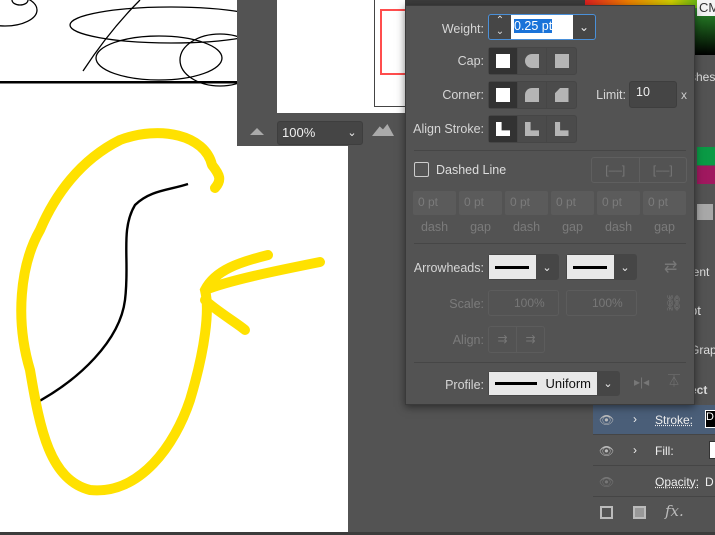 Image resolution: width=715 pixels, height=535 pixels. Describe the element at coordinates (554, 383) in the screenshot. I see `profile-dropdown: Uniform ⌄` at that location.